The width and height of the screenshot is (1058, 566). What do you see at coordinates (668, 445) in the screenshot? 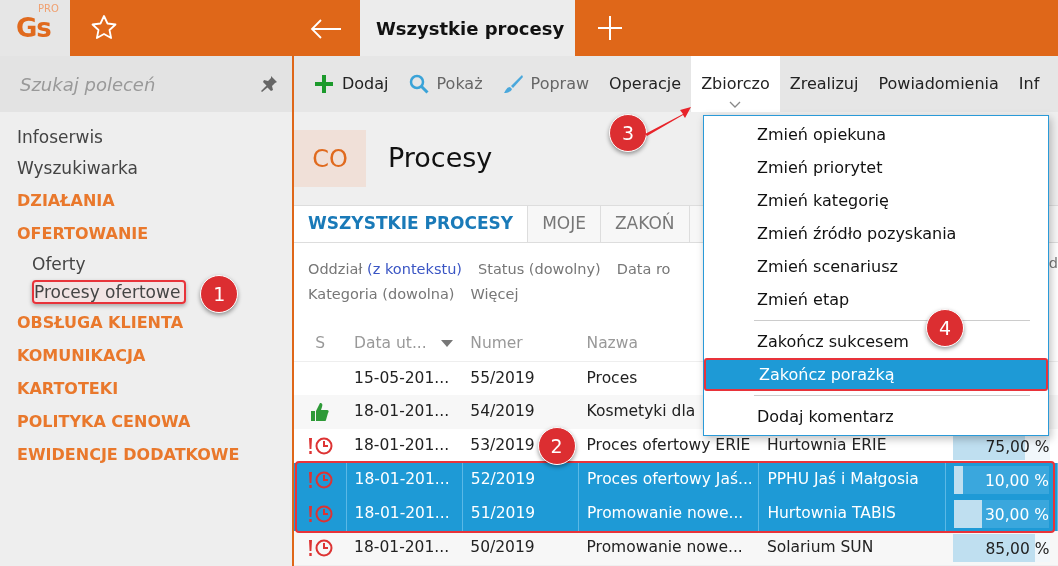
I see `table-cell: Proces ofertowy ERIE` at bounding box center [668, 445].